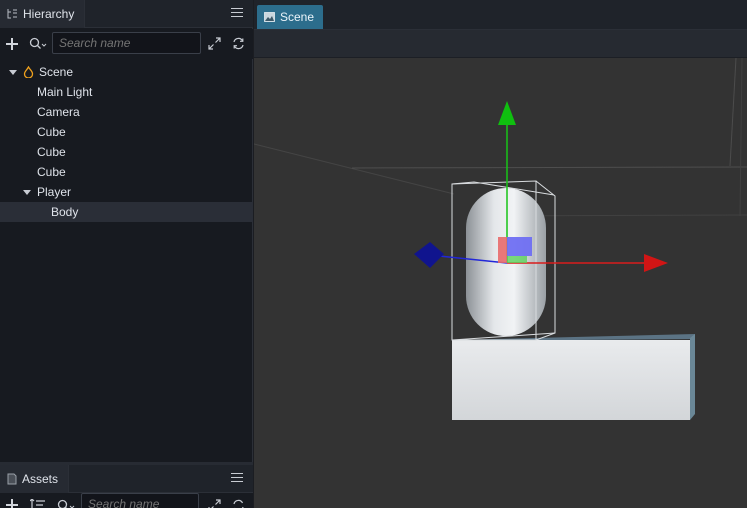 This screenshot has width=747, height=508. What do you see at coordinates (54, 192) in the screenshot?
I see `tree-node-label: Player` at bounding box center [54, 192].